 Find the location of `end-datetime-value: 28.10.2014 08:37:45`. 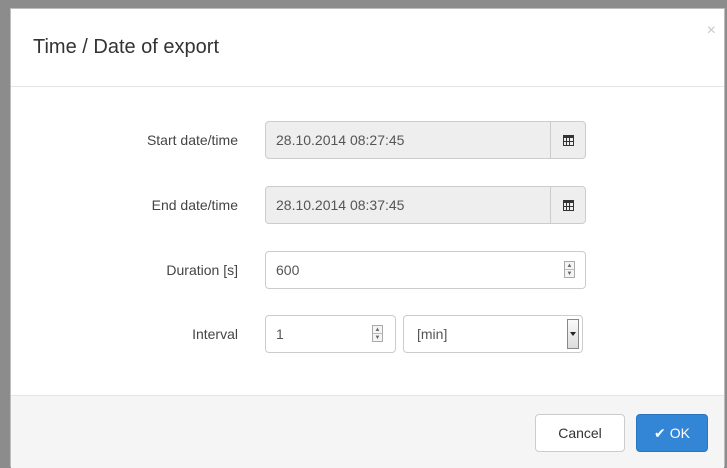

end-datetime-value: 28.10.2014 08:37:45 is located at coordinates (340, 205).